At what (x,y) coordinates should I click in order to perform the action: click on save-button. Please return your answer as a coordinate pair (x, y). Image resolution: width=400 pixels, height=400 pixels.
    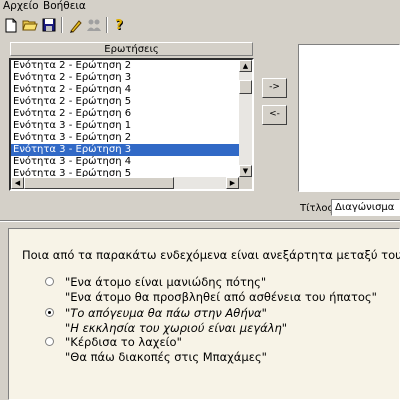
    Looking at the image, I should click on (49, 25).